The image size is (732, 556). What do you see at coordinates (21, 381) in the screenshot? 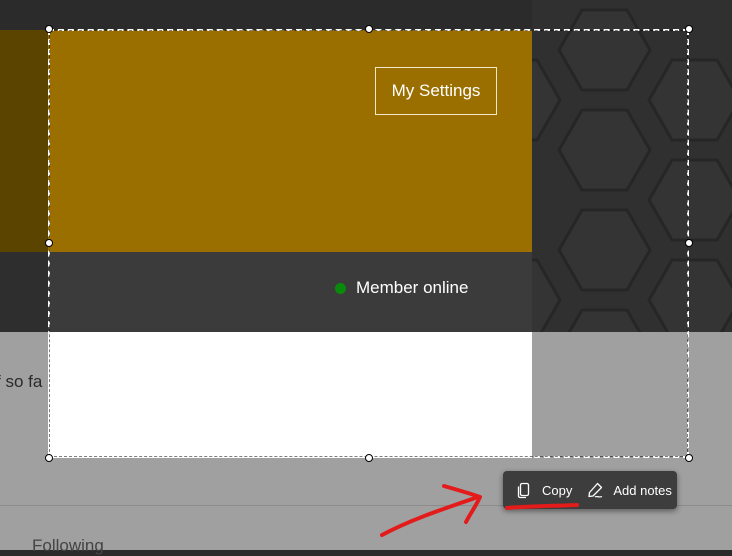
I see `partial-body-text: f so fa` at bounding box center [21, 381].